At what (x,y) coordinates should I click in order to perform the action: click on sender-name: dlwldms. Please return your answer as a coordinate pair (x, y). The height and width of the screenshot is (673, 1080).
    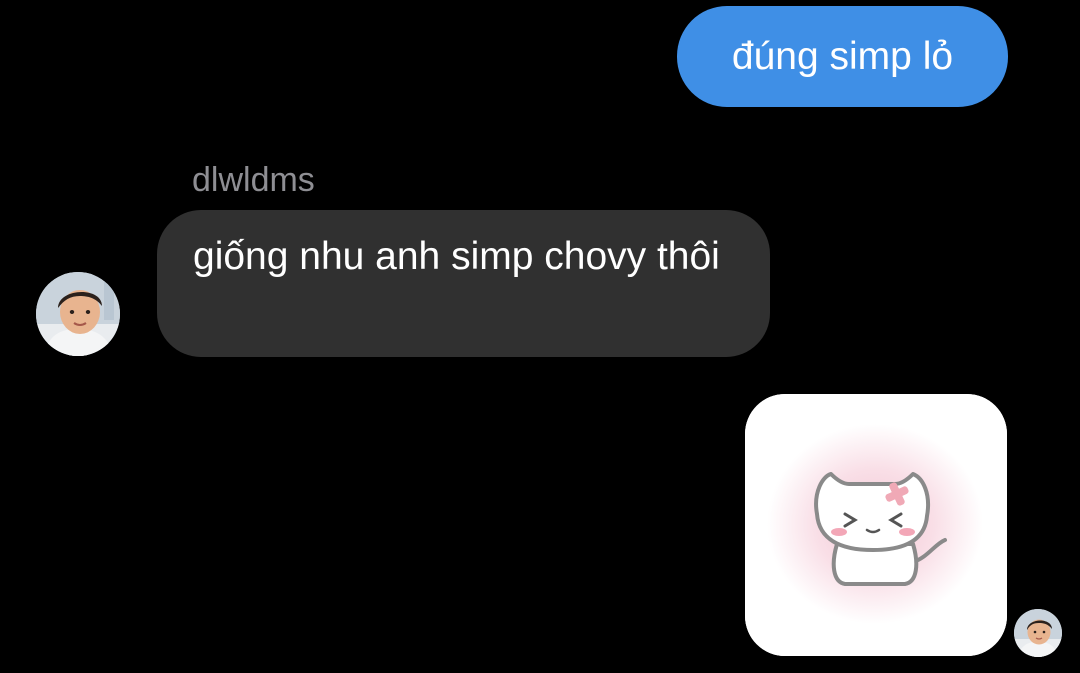
    Looking at the image, I should click on (253, 180).